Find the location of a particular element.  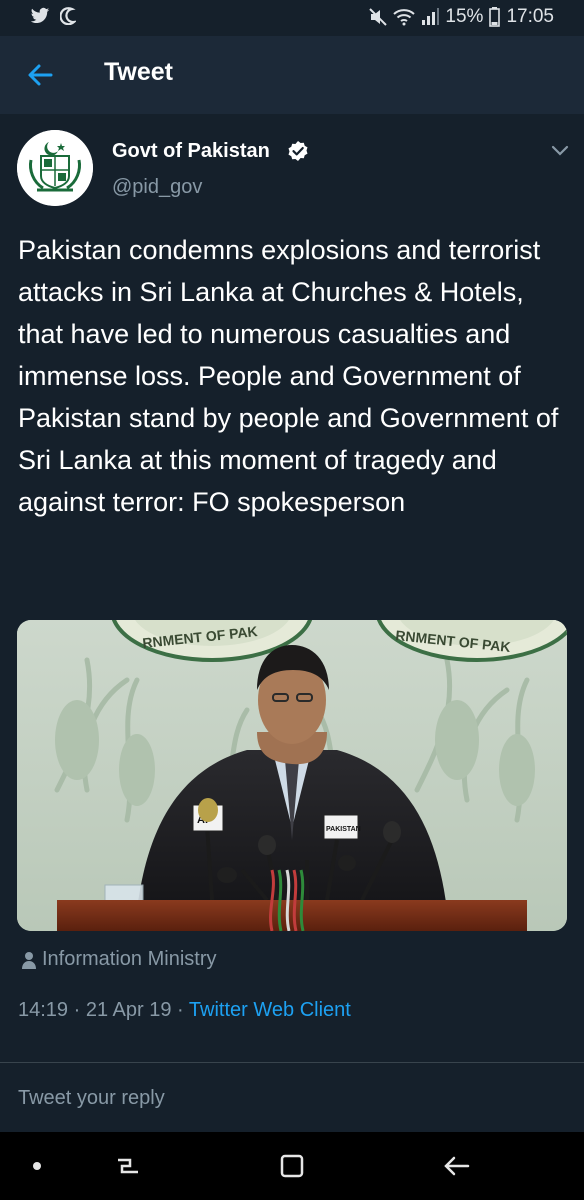

back-icon is located at coordinates (456, 1166).